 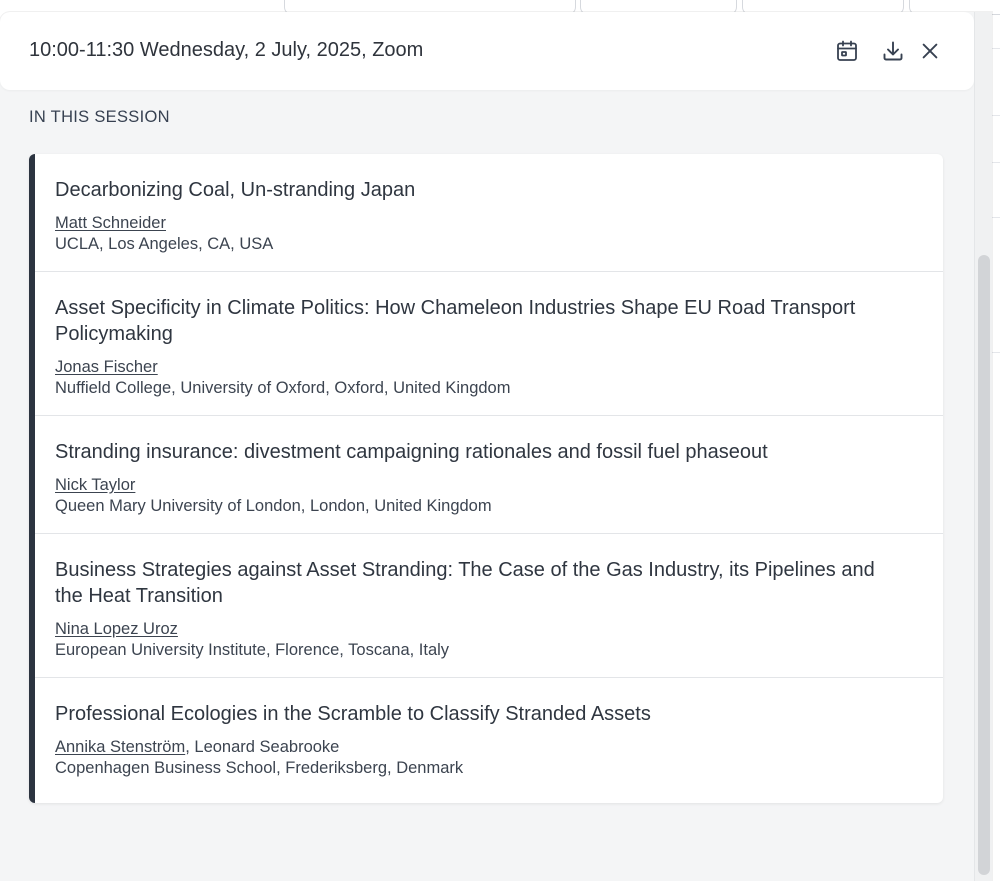 I want to click on add-to-calendar-button, so click(x=847, y=51).